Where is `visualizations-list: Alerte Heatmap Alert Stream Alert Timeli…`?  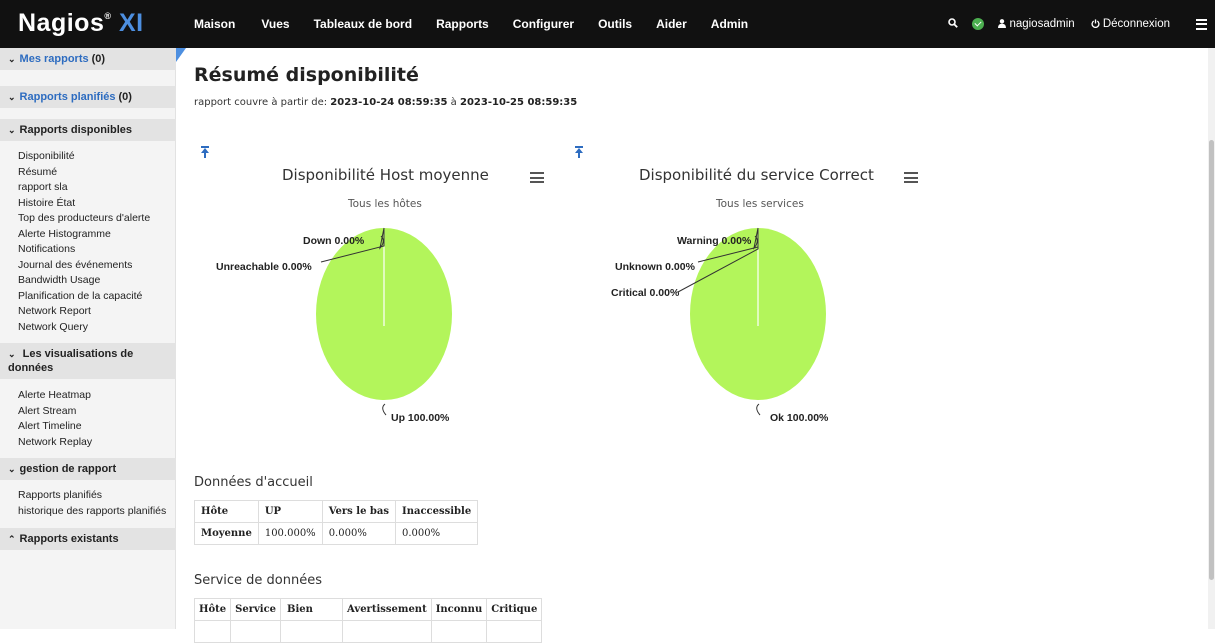 visualizations-list: Alerte Heatmap Alert Stream Alert Timeli… is located at coordinates (55, 419).